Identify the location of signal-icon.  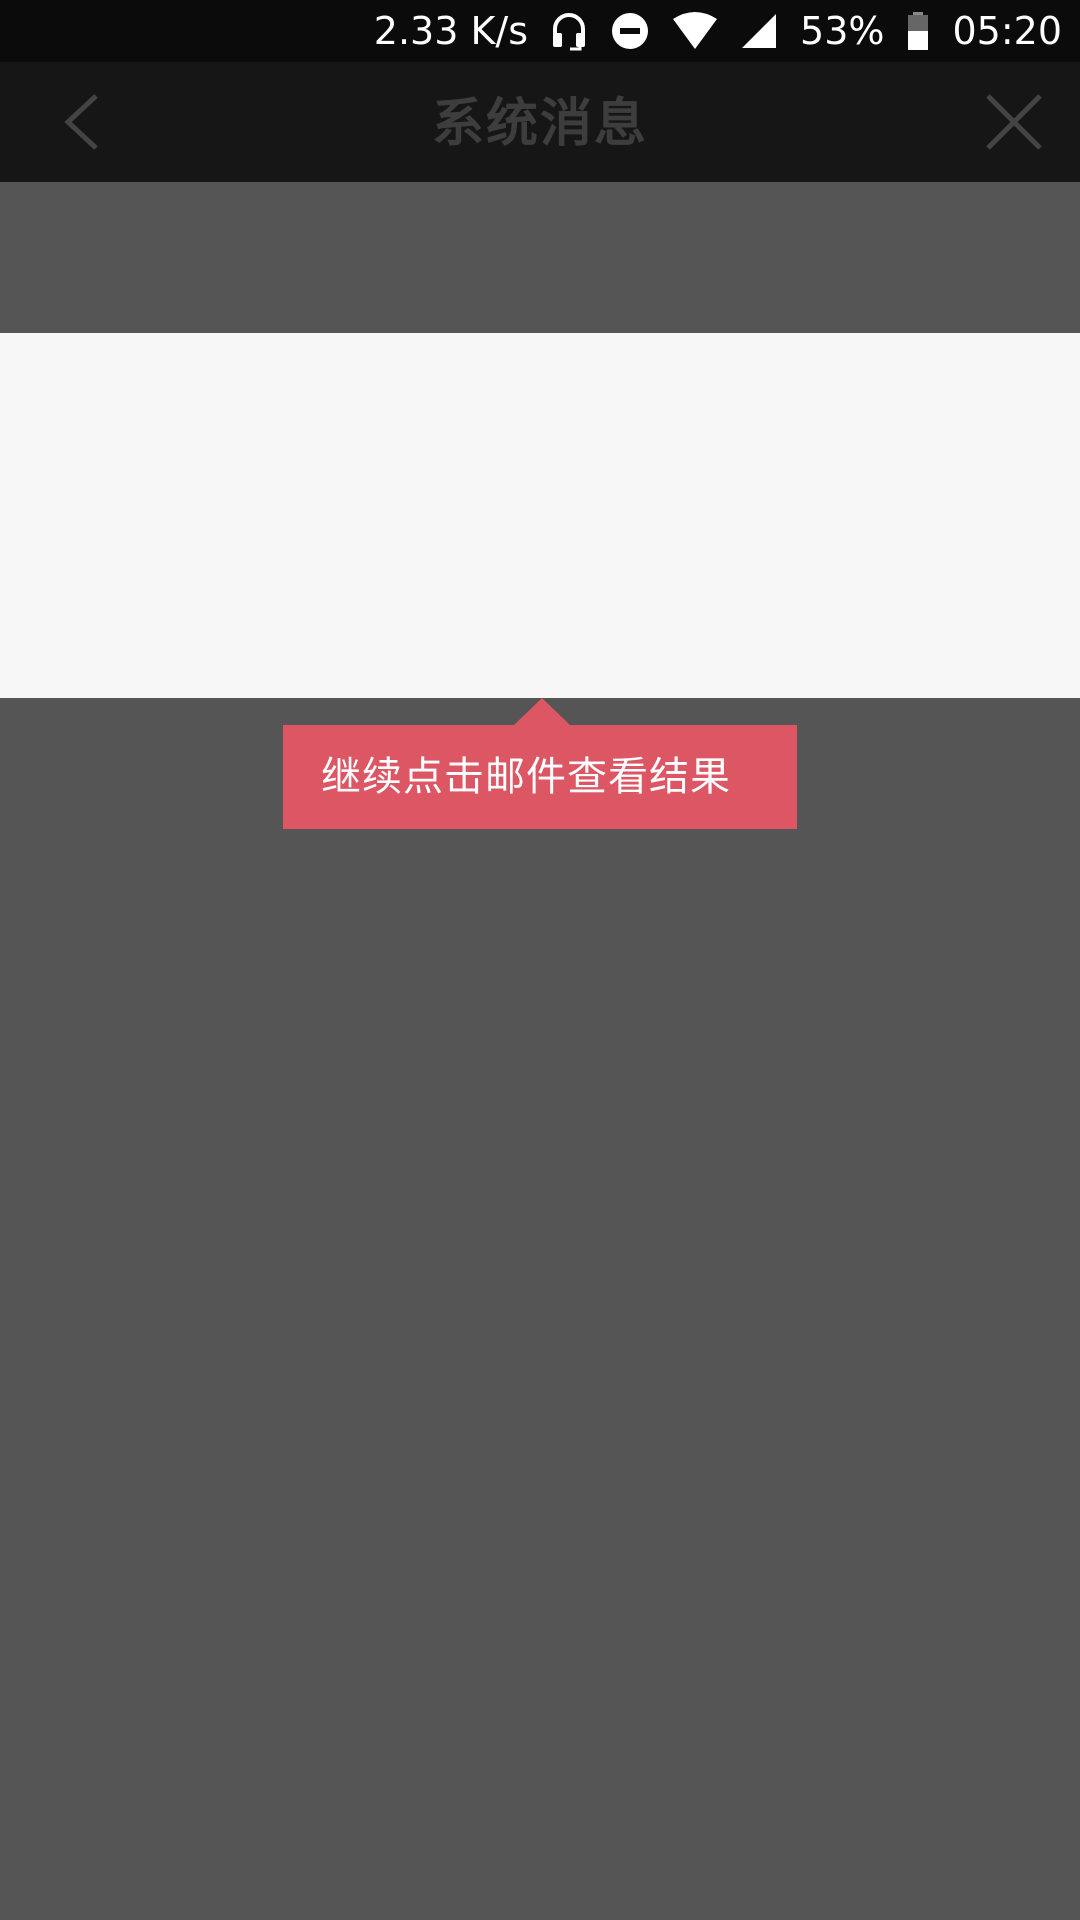
(759, 31).